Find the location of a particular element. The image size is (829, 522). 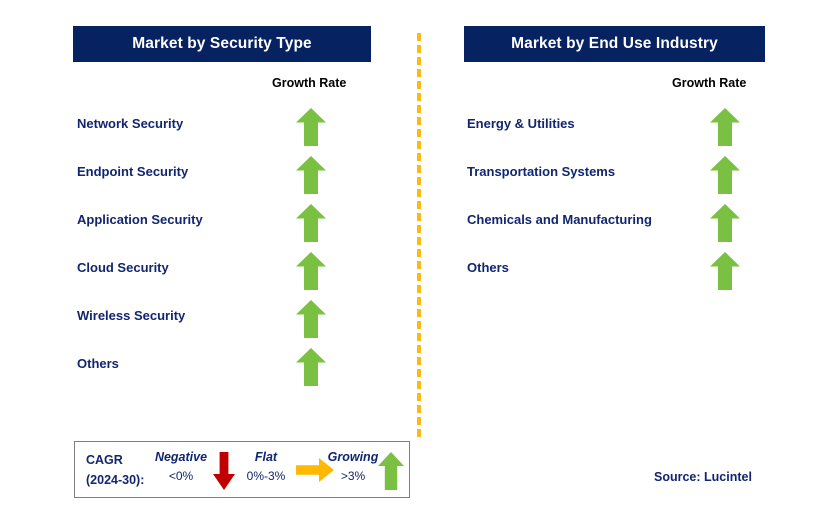

legend-item-negative: Negative <0% is located at coordinates (181, 467).